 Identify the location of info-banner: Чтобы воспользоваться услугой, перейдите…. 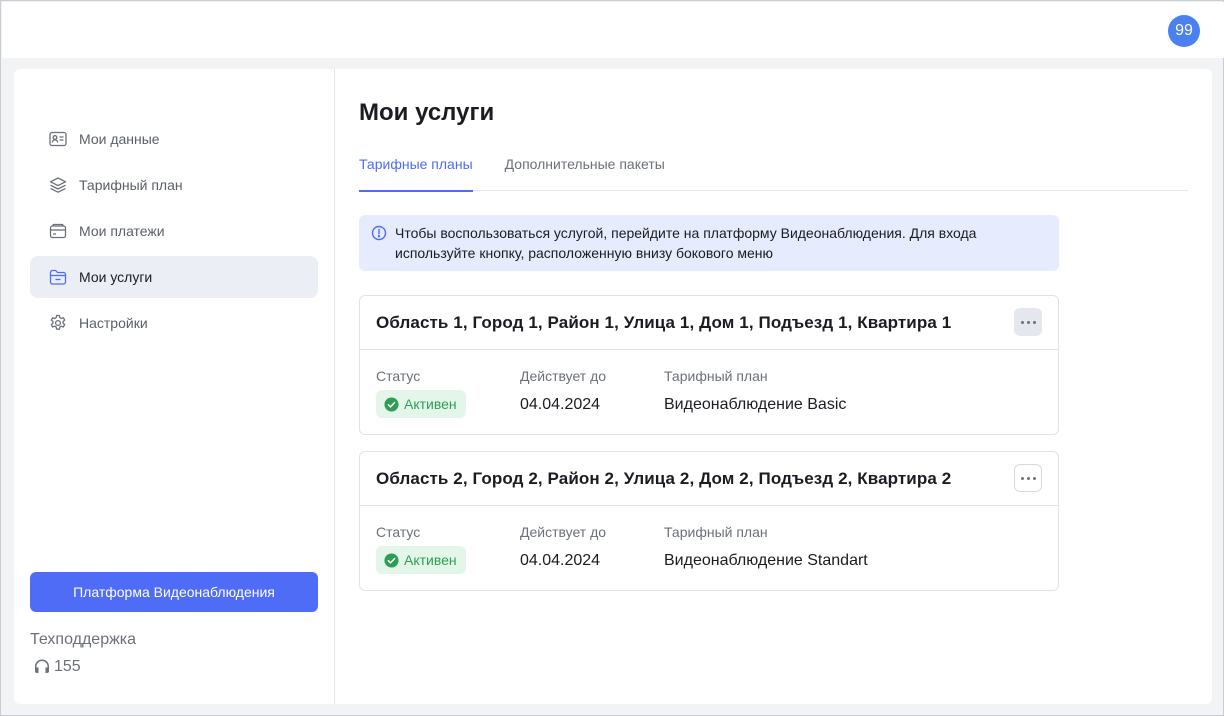
(709, 243).